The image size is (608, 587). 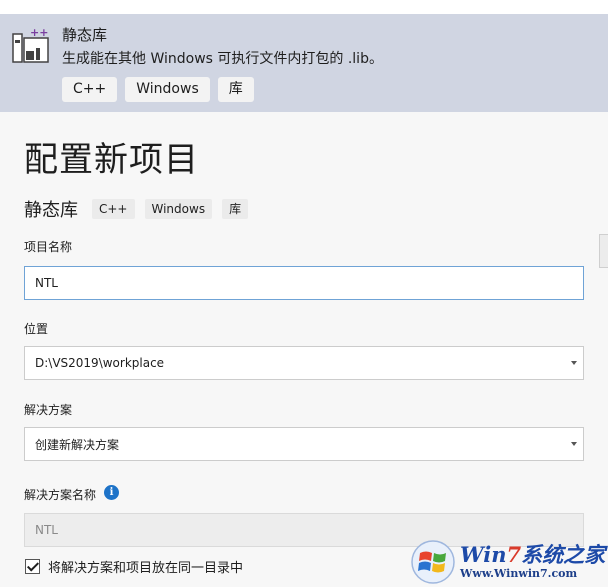 I want to click on watermark-brand-seven: 7, so click(x=514, y=554).